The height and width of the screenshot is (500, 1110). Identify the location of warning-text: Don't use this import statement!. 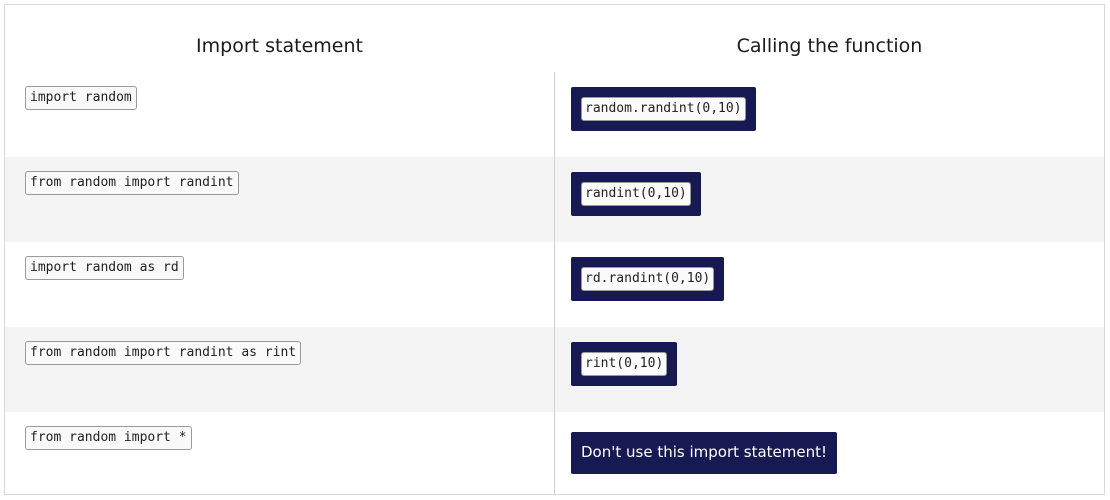
(704, 452).